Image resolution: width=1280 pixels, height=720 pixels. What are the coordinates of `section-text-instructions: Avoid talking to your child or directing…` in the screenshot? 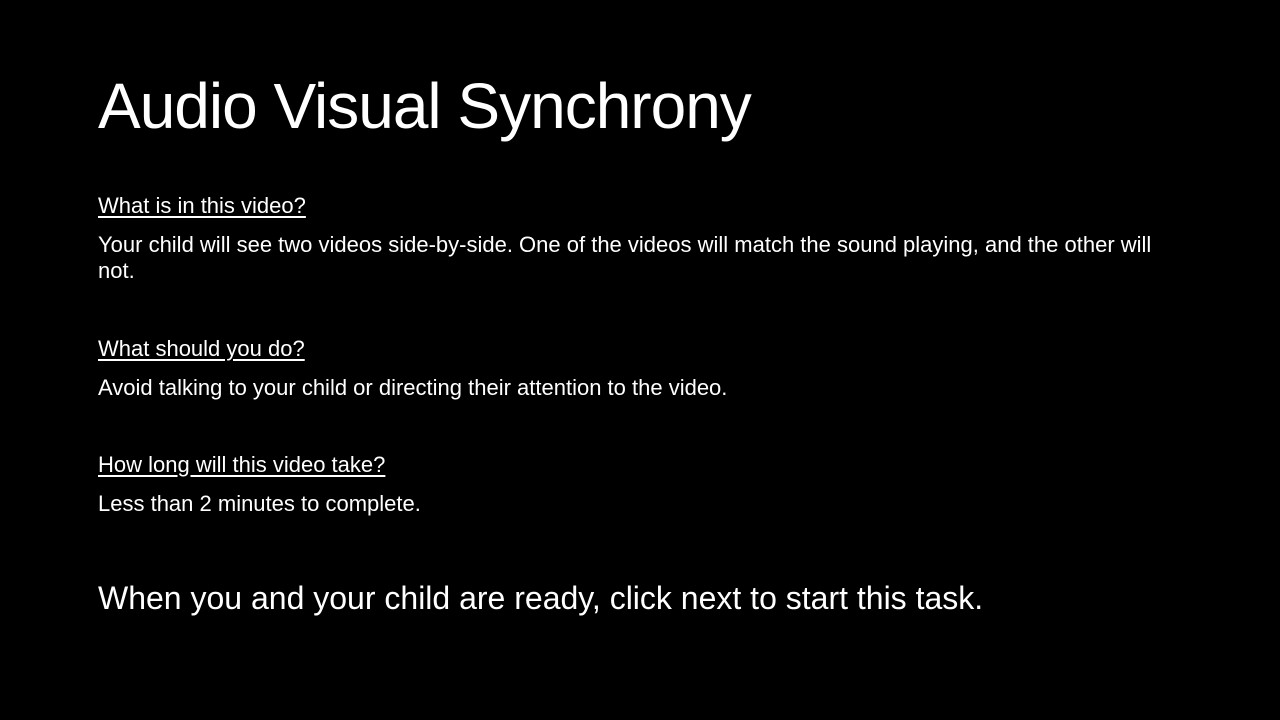 It's located at (413, 387).